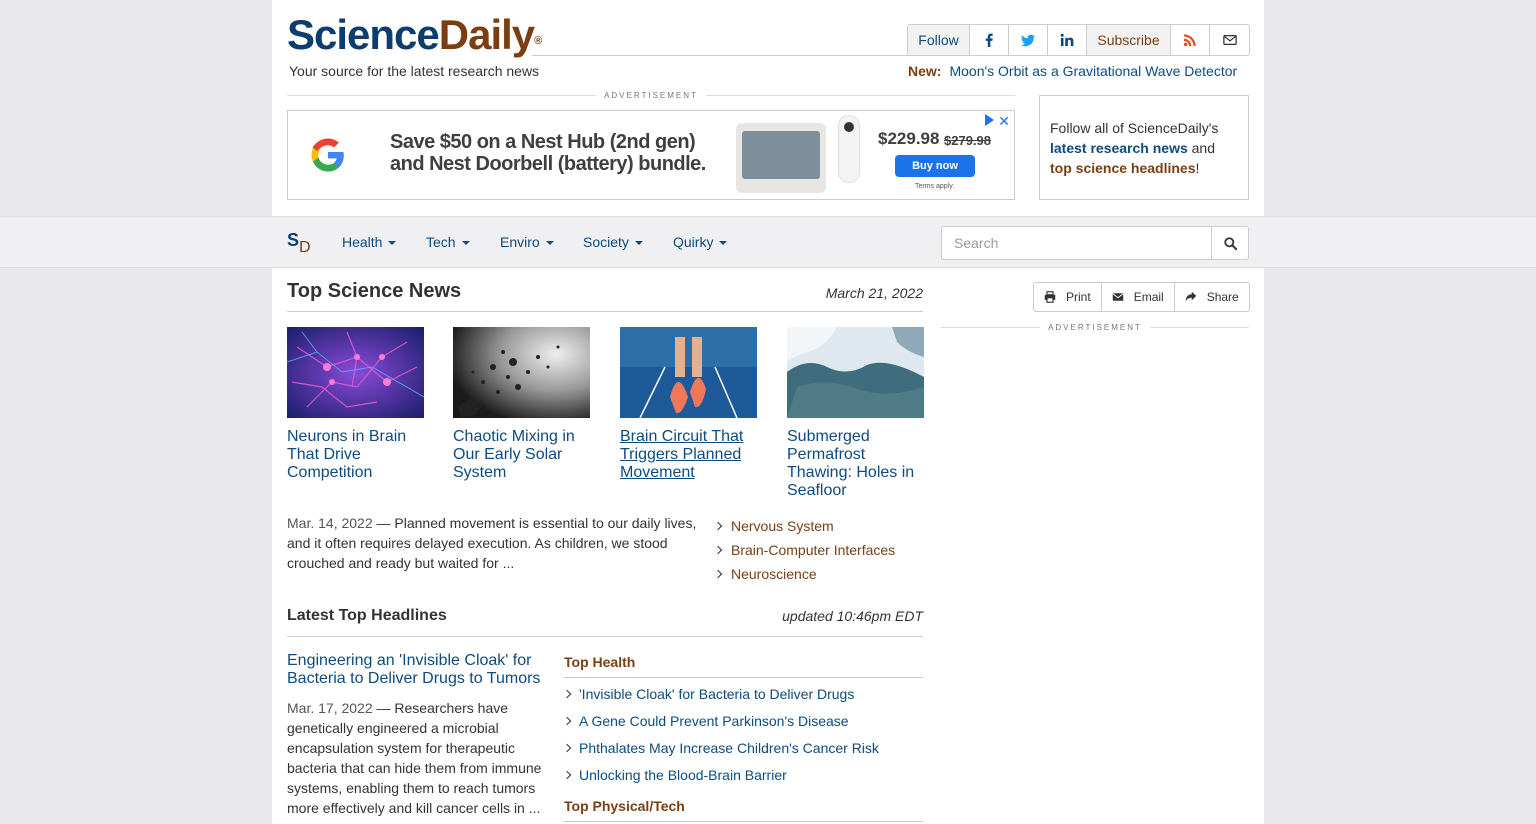 The width and height of the screenshot is (1536, 824). I want to click on story-thumbnail-runner, so click(688, 372).